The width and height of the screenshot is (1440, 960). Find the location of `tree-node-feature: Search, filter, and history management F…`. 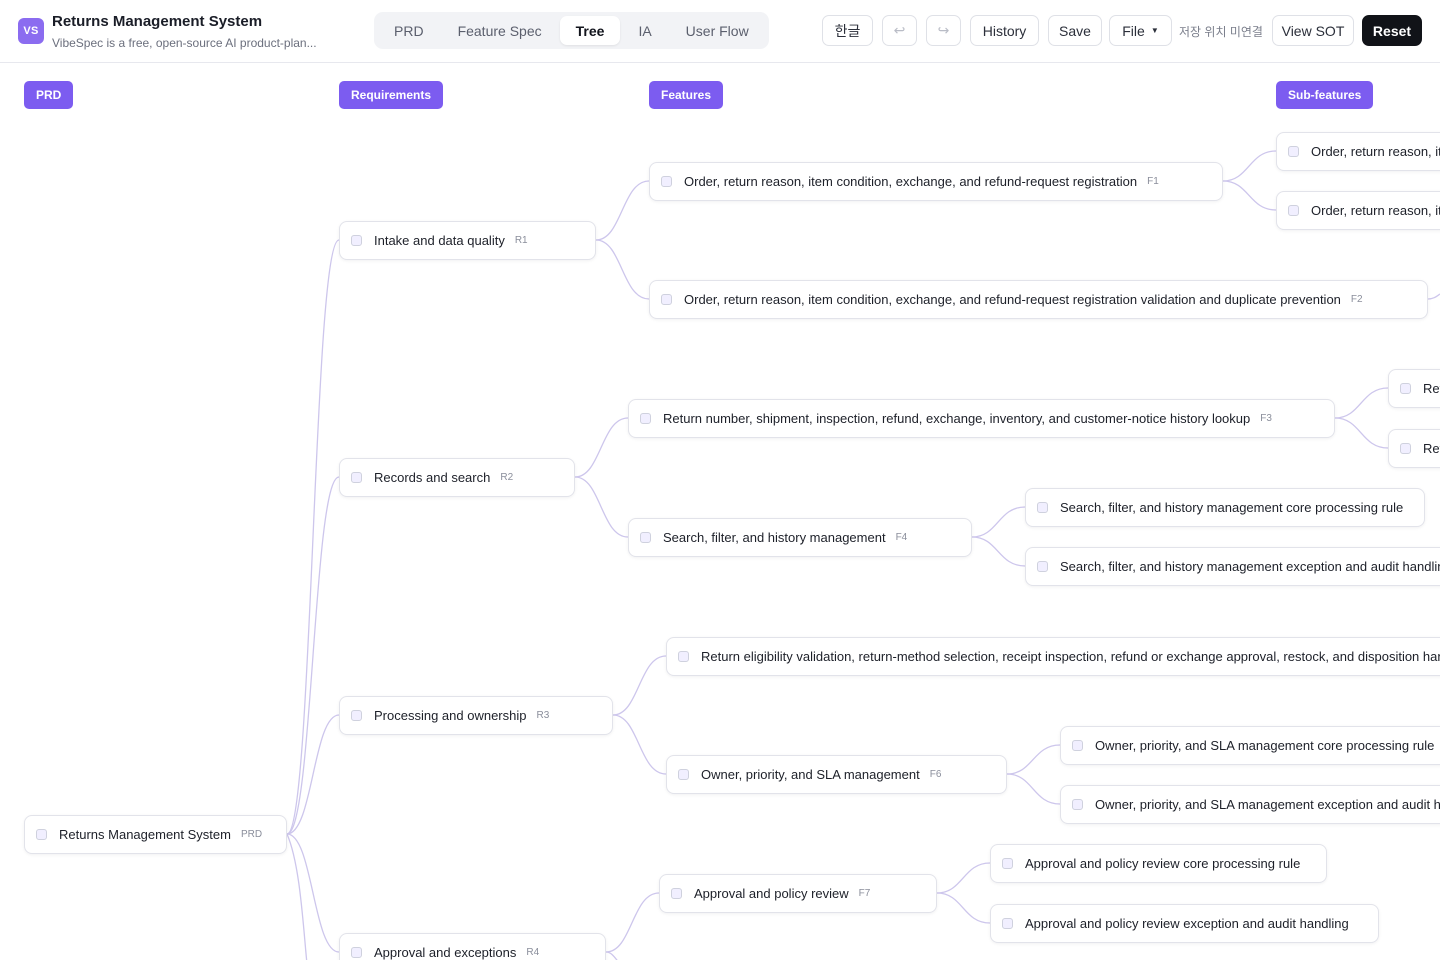

tree-node-feature: Search, filter, and history management F… is located at coordinates (800, 537).